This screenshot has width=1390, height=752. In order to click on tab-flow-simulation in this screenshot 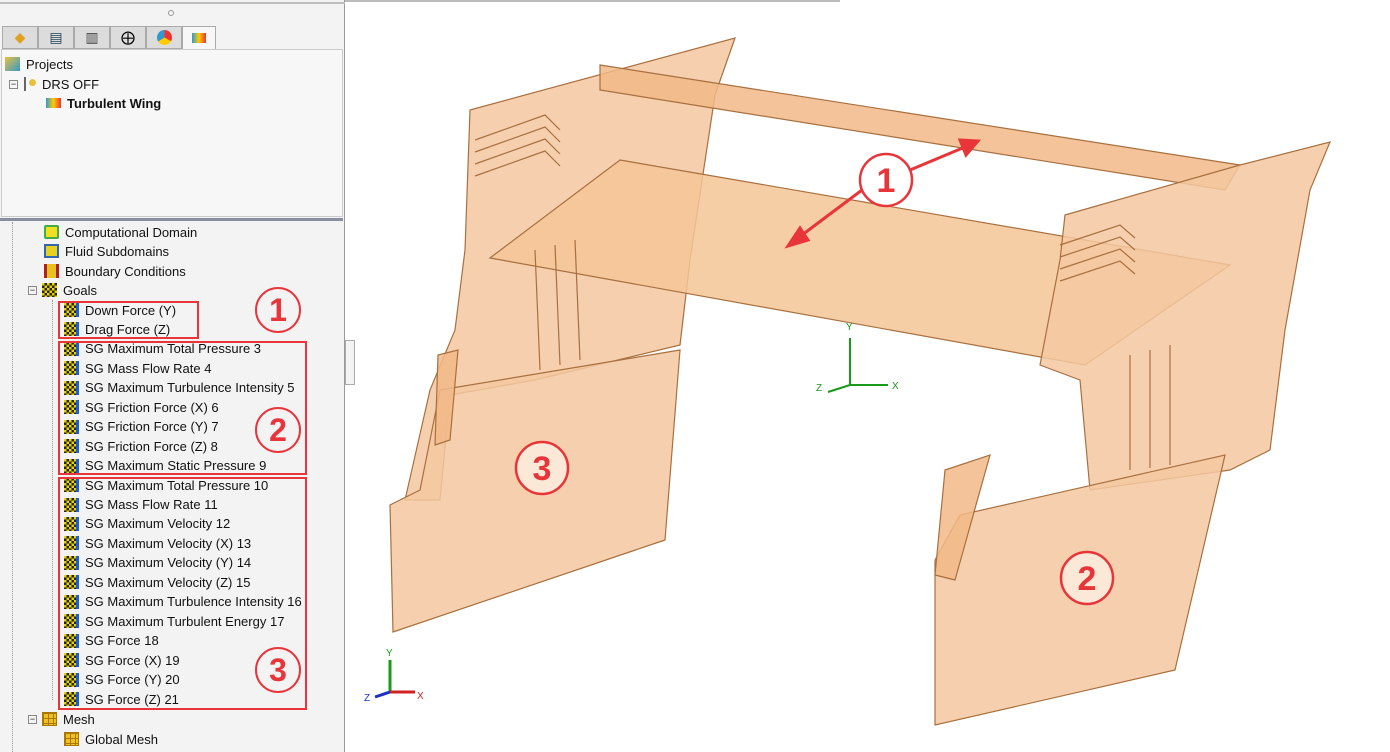, I will do `click(199, 37)`.